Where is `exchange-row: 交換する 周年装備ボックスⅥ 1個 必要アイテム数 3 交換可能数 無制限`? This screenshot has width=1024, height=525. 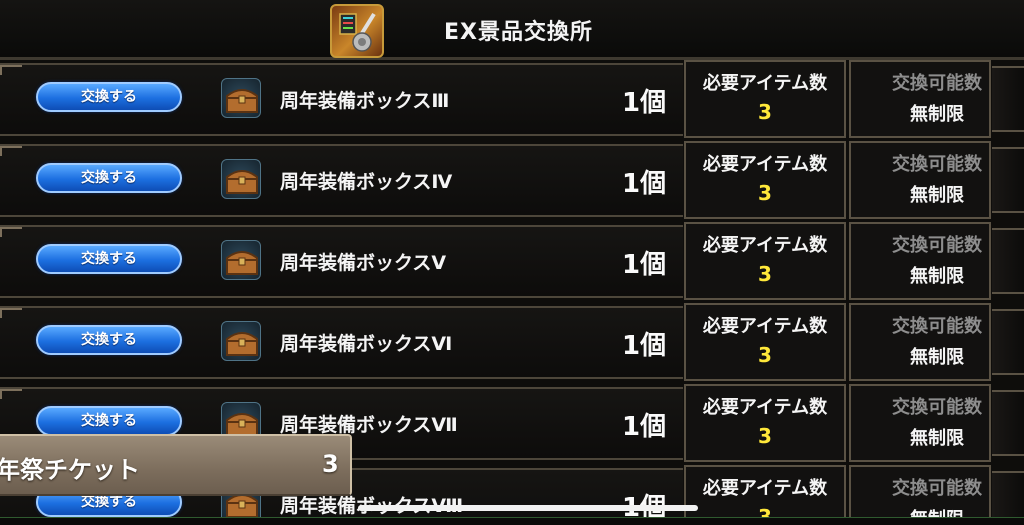
exchange-row: 交換する 周年装備ボックスⅥ 1個 必要アイテム数 3 交換可能数 無制限 is located at coordinates (512, 342).